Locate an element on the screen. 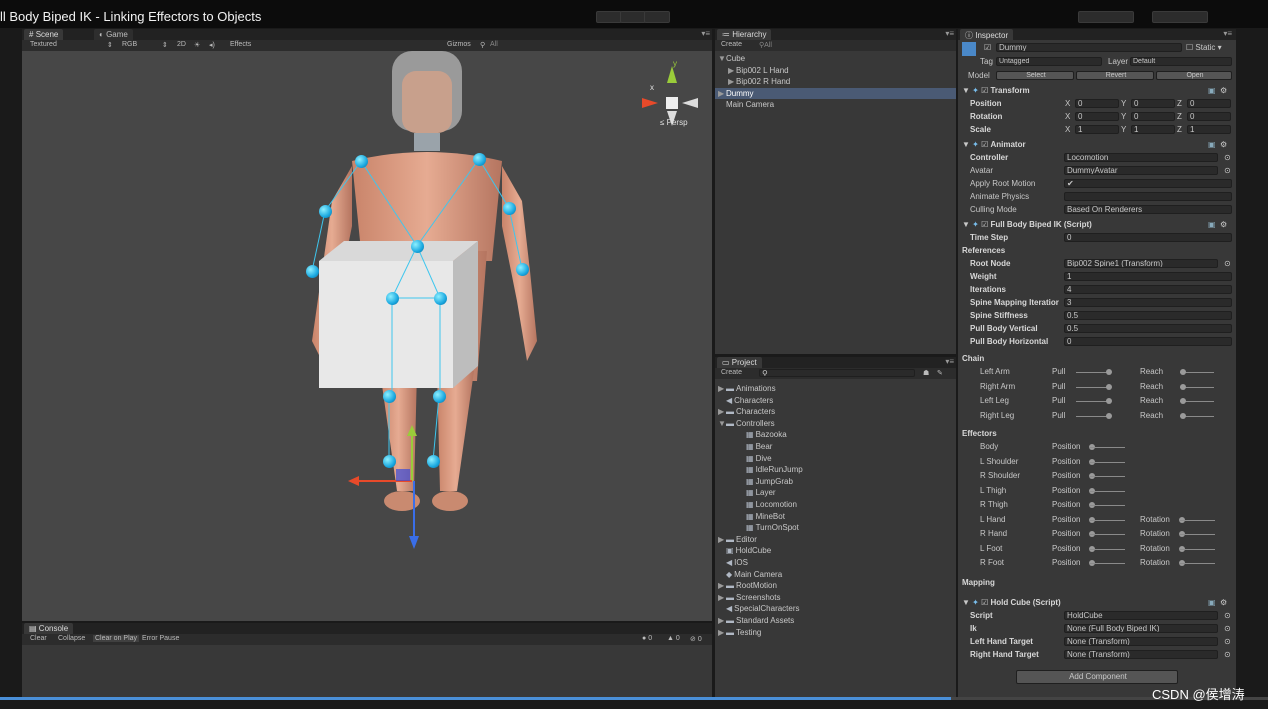 Image resolution: width=1268 pixels, height=709 pixels. project-item: ▦ Dive is located at coordinates (835, 458).